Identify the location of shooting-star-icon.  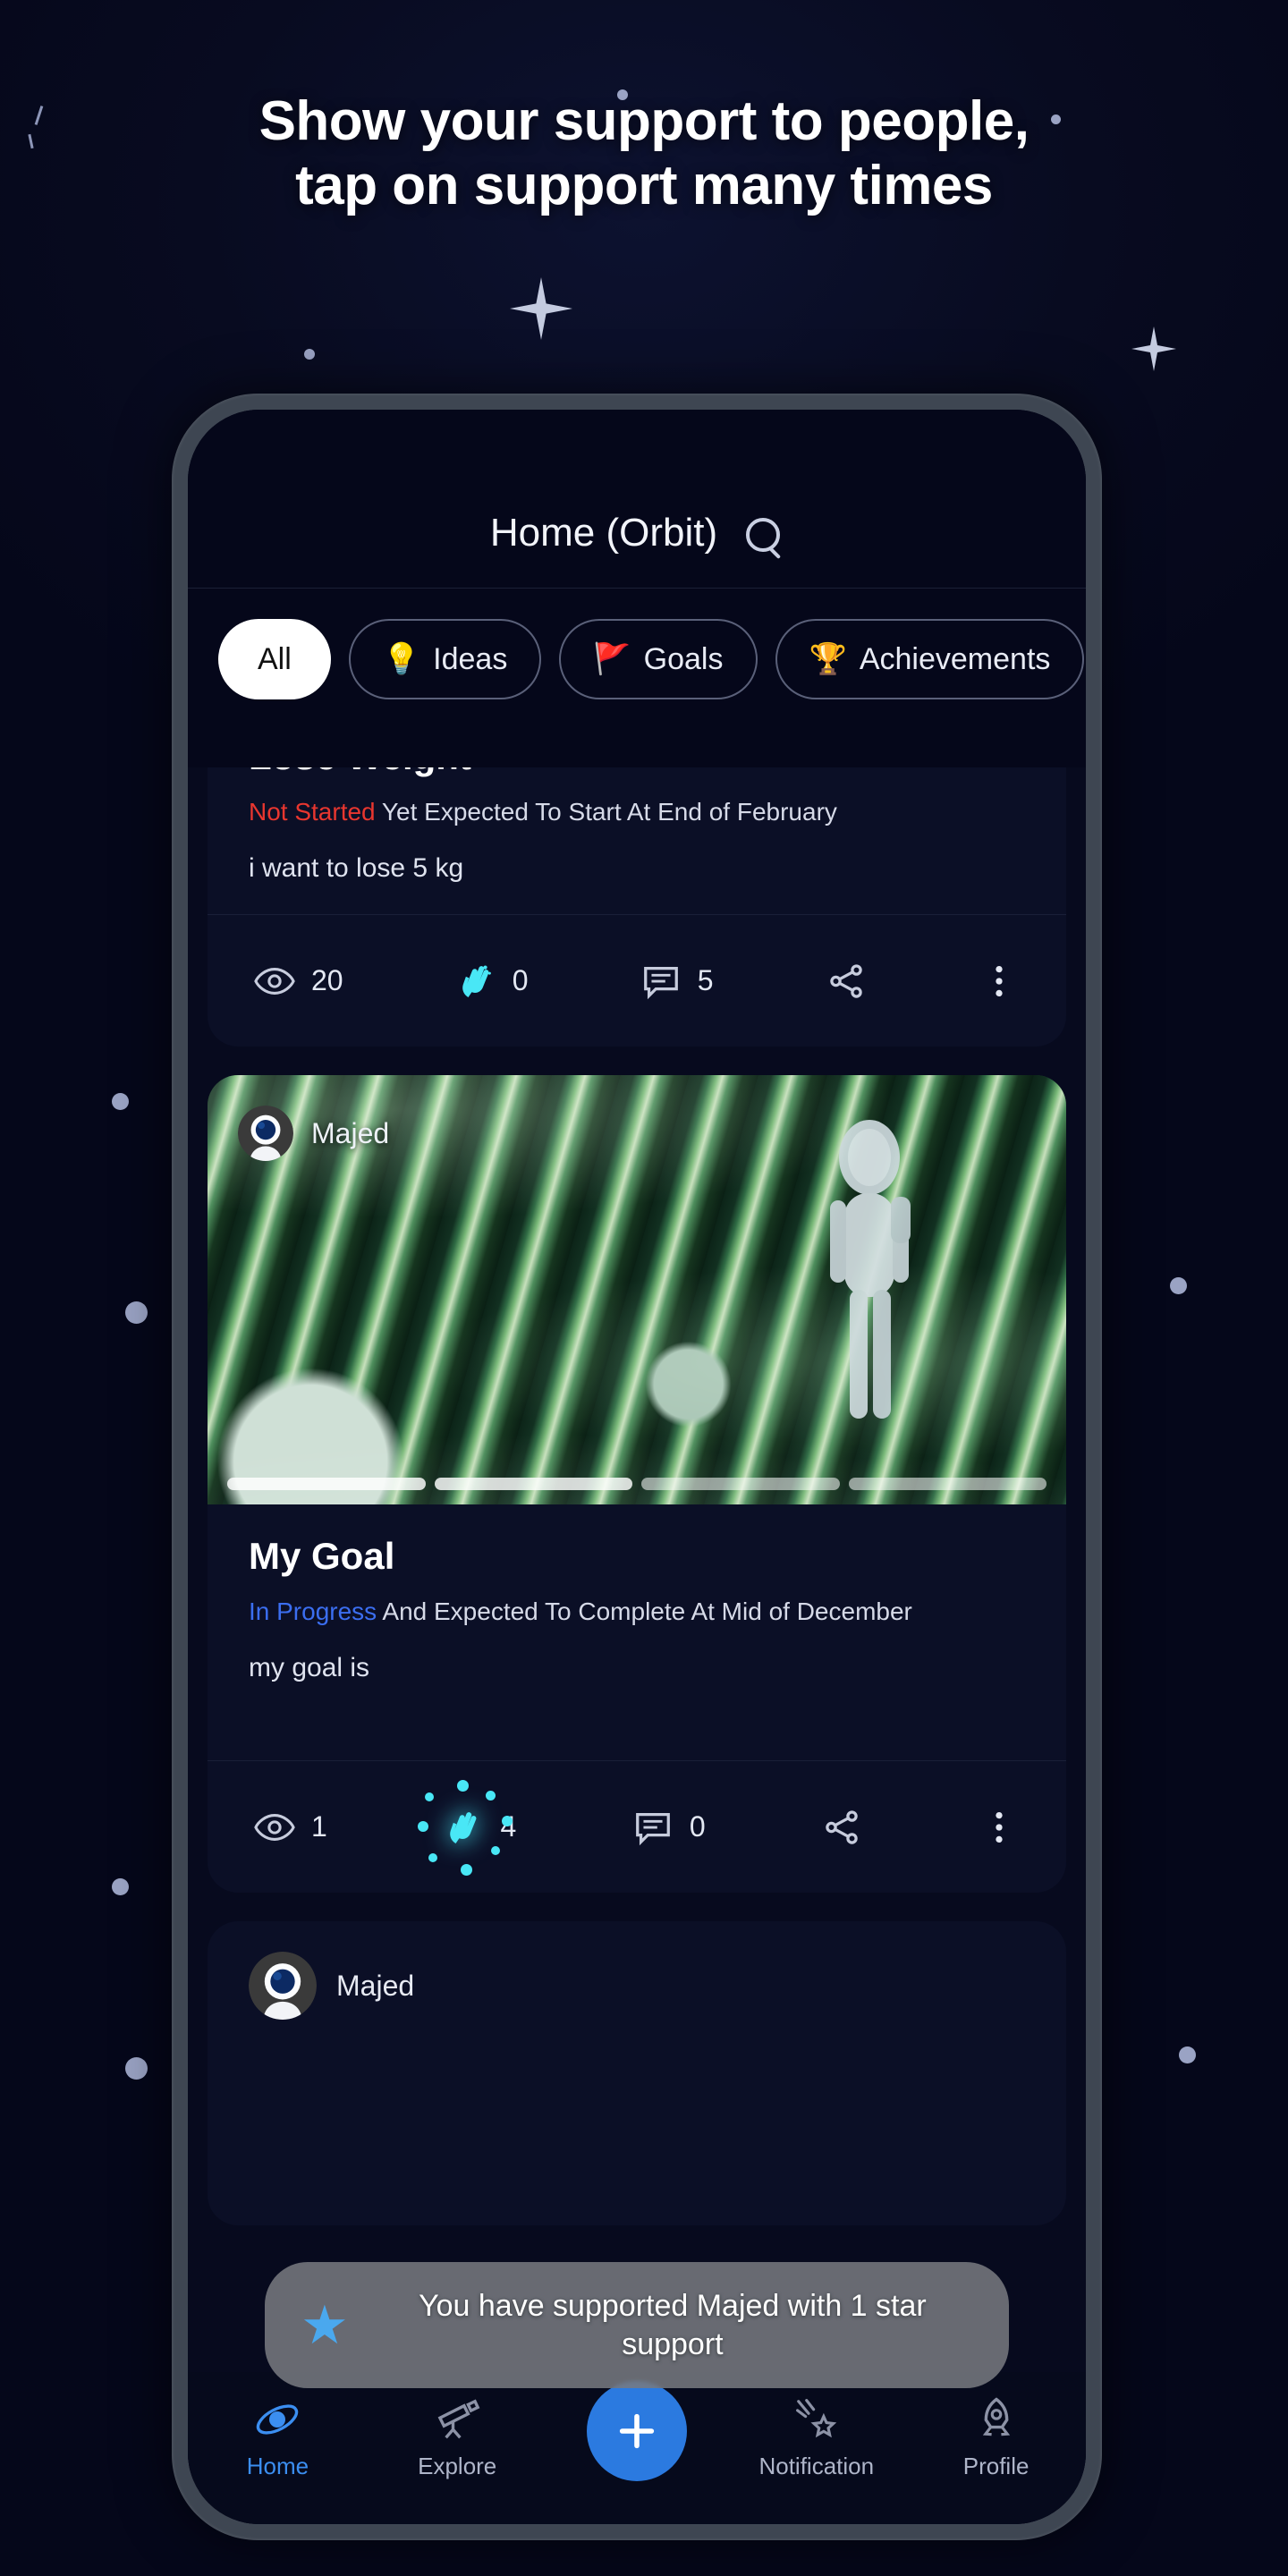
(816, 2418).